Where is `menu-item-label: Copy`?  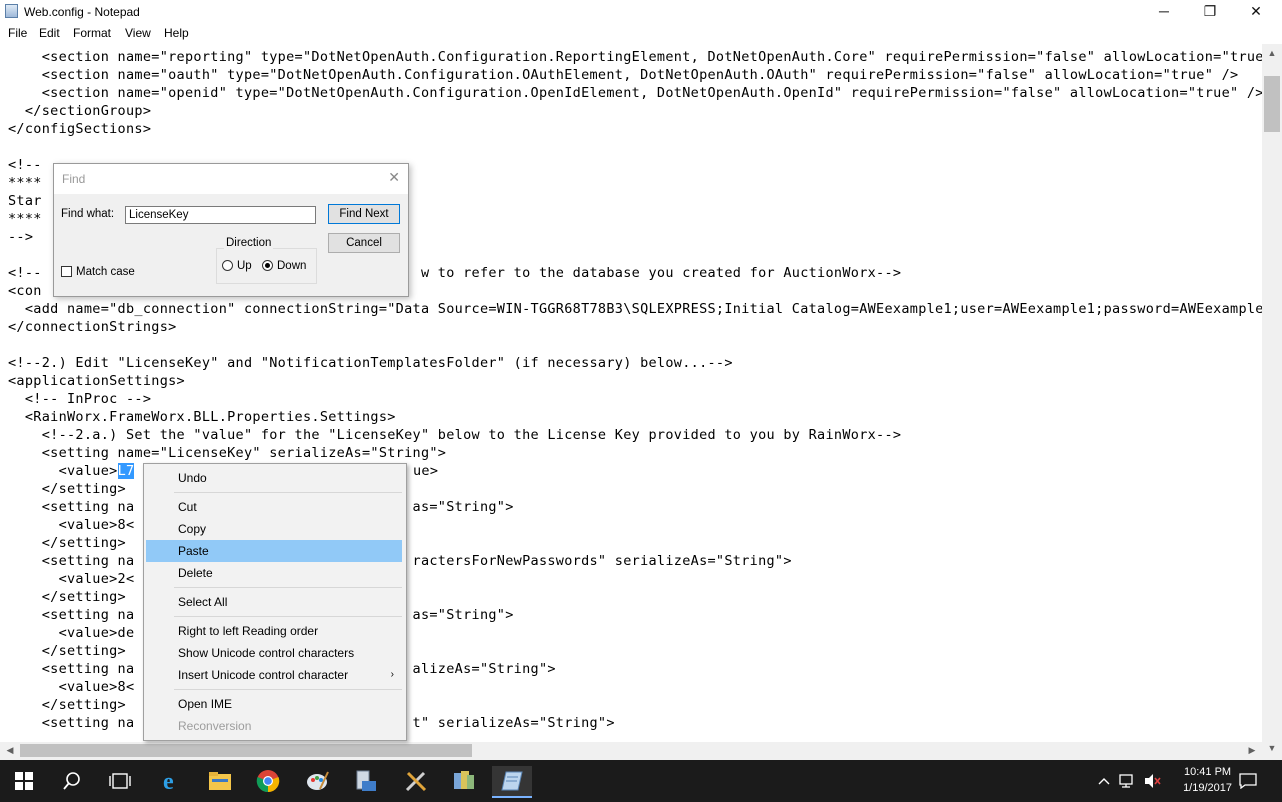 menu-item-label: Copy is located at coordinates (192, 529).